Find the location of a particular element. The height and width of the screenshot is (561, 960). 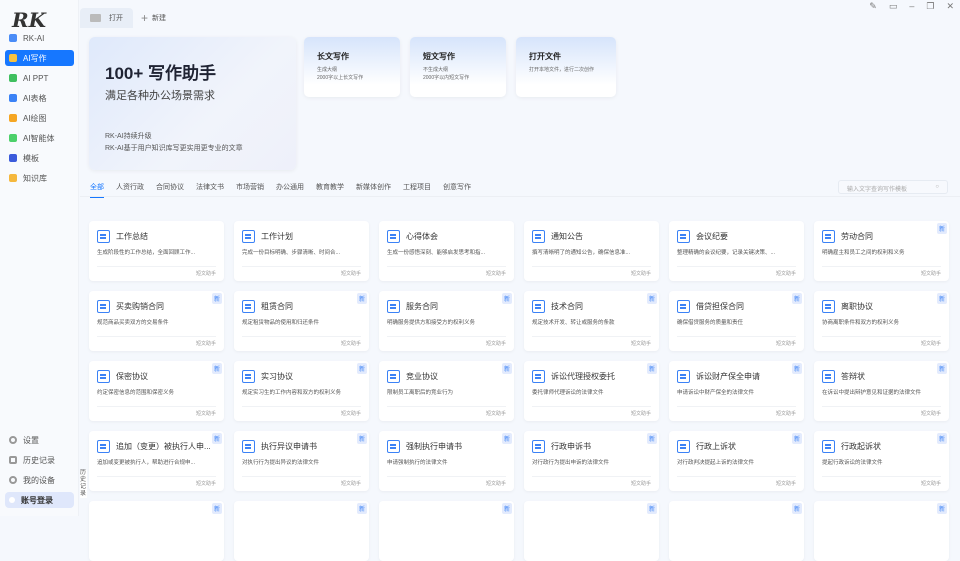

search-icon: ○ is located at coordinates (937, 187).